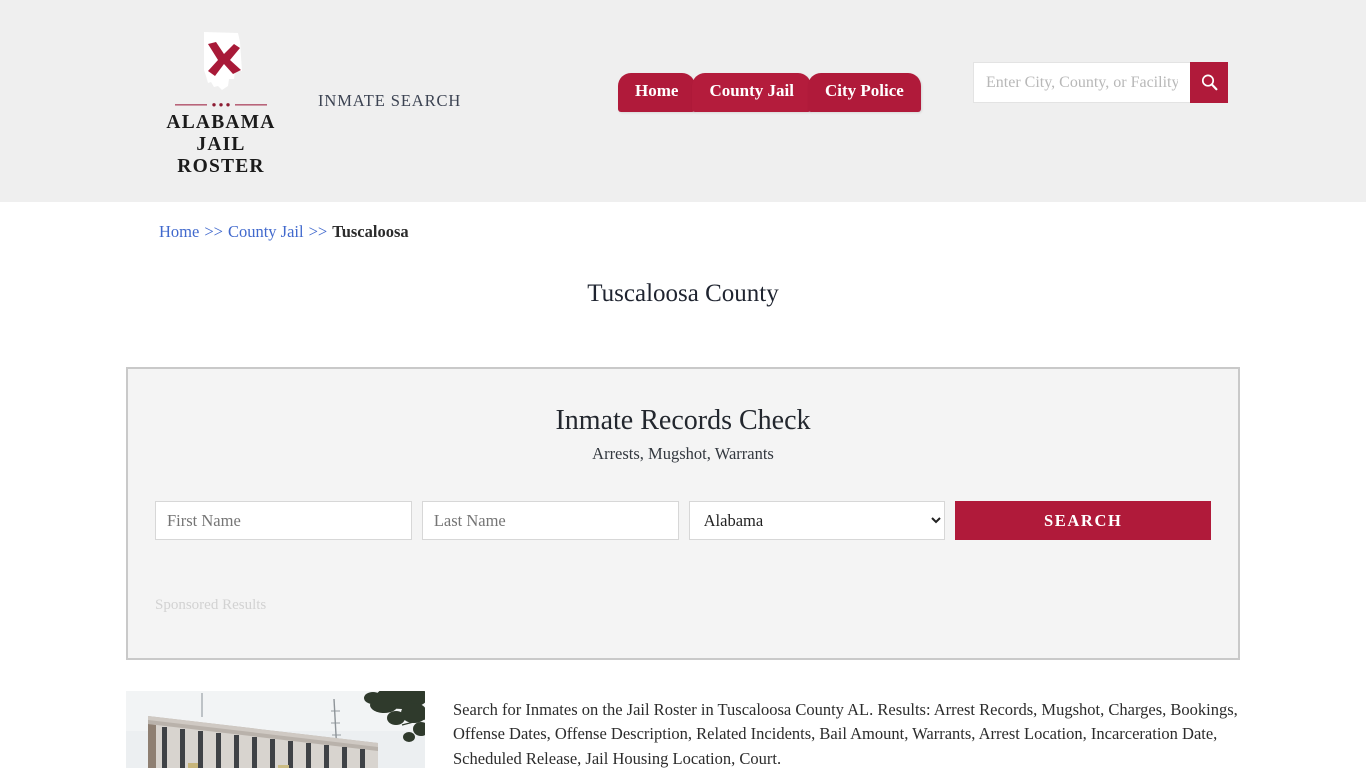  I want to click on panel-title: Inmate Records Check, so click(683, 420).